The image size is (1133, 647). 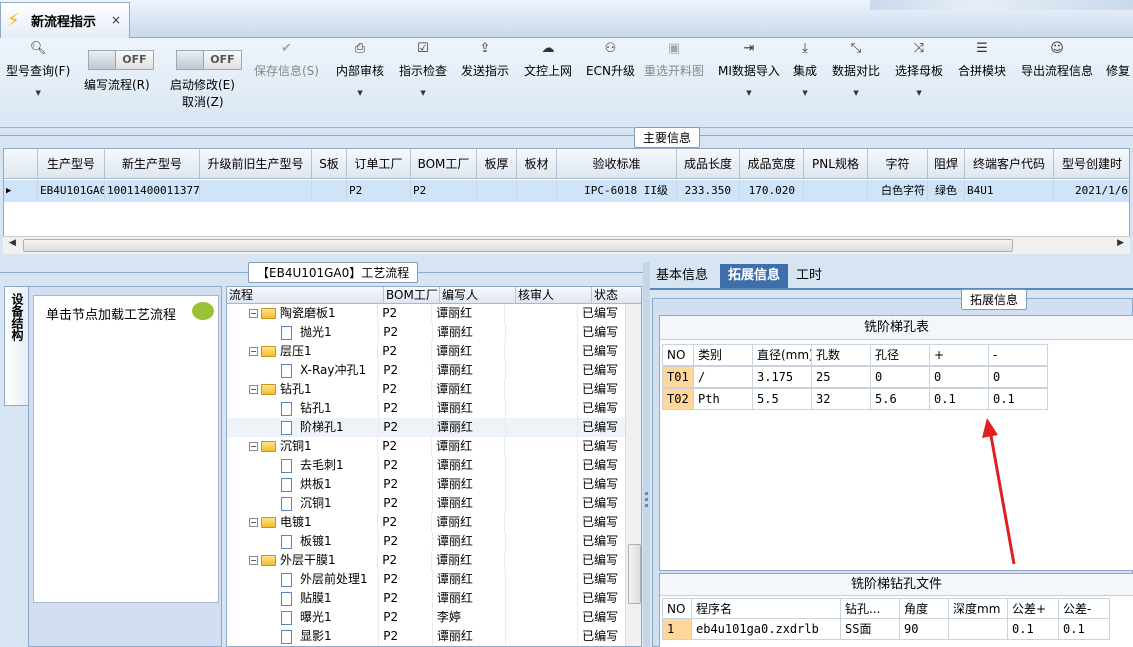 What do you see at coordinates (427, 370) in the screenshot?
I see `tree-row: X-Ray冲孔1 P2 谭丽红 已编写` at bounding box center [427, 370].